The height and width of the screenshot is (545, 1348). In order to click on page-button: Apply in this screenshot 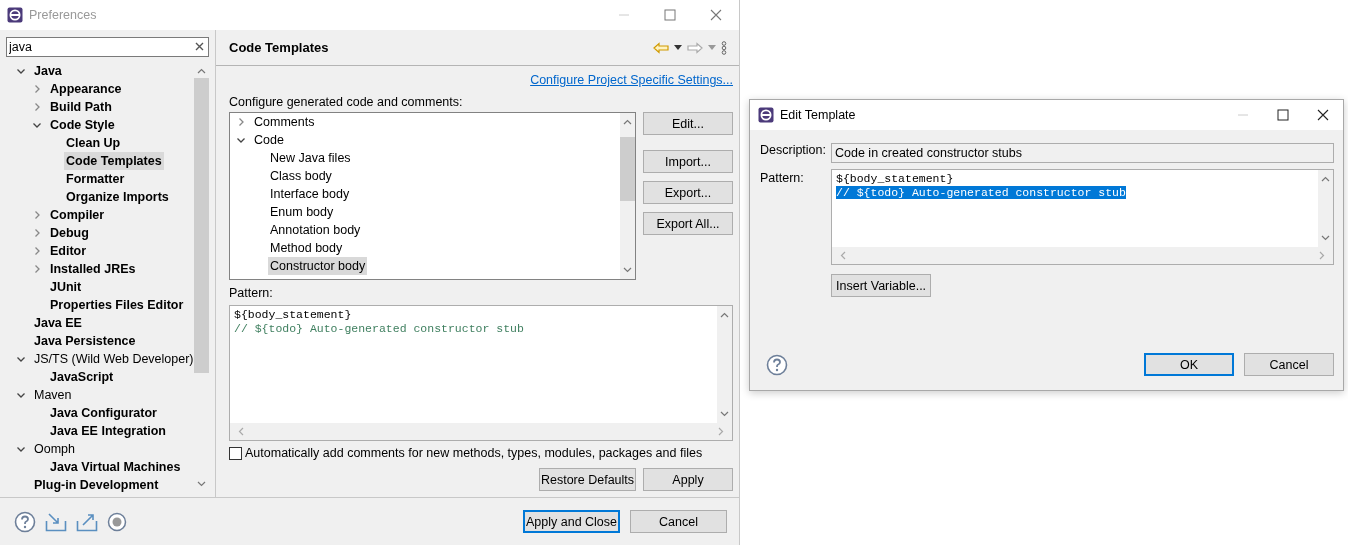, I will do `click(688, 479)`.